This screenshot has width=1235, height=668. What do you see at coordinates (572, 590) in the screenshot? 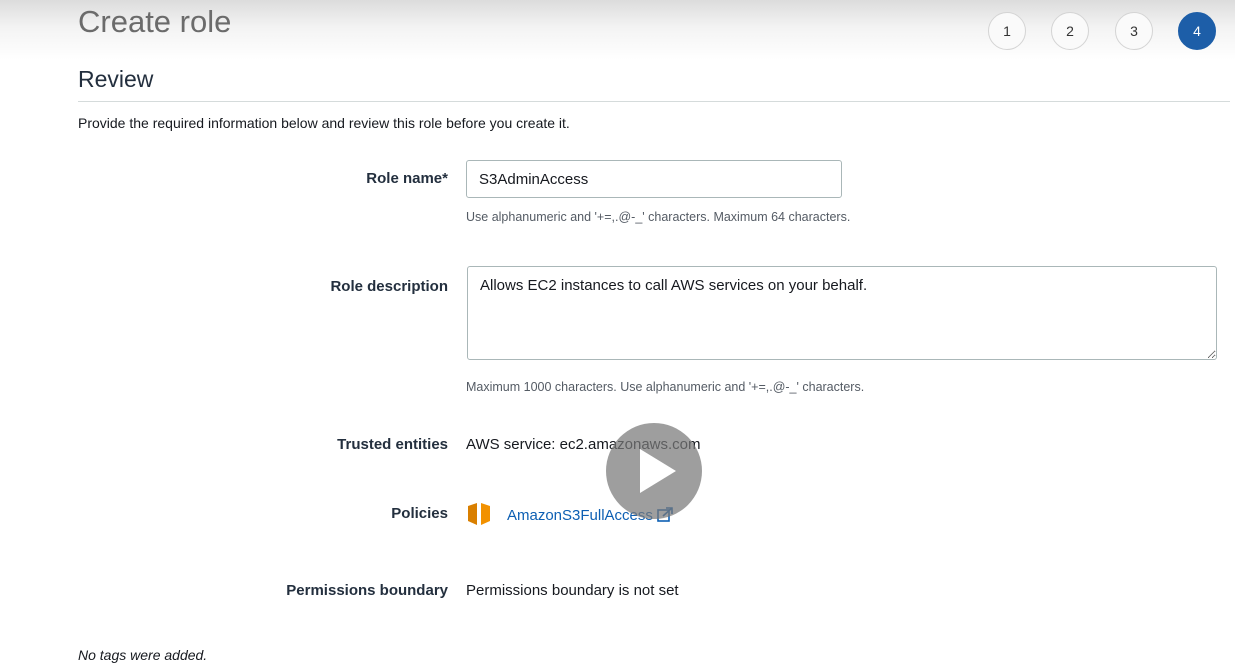
I see `permissions-boundary-value: Permissions boundary is not set` at bounding box center [572, 590].